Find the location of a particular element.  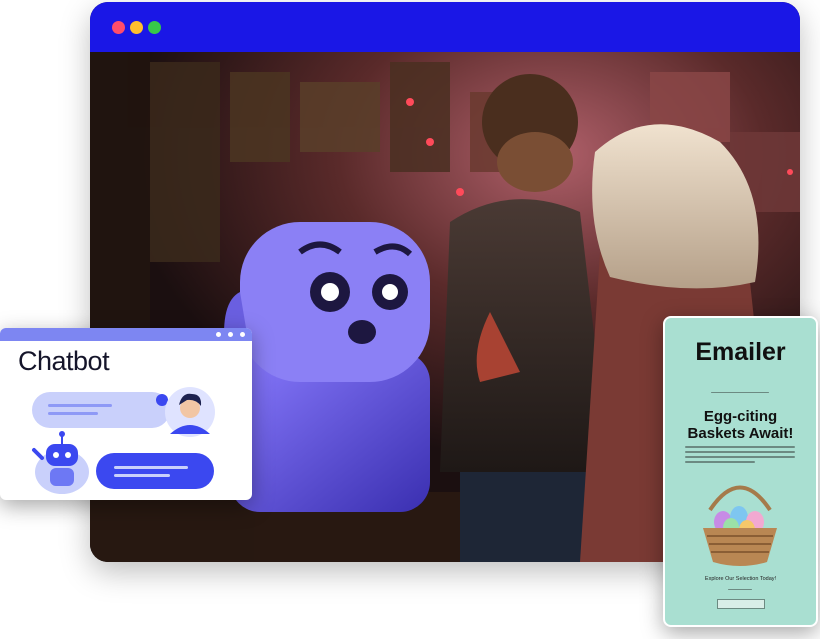

emailer-headline-line1: Egg-citing is located at coordinates (740, 416).